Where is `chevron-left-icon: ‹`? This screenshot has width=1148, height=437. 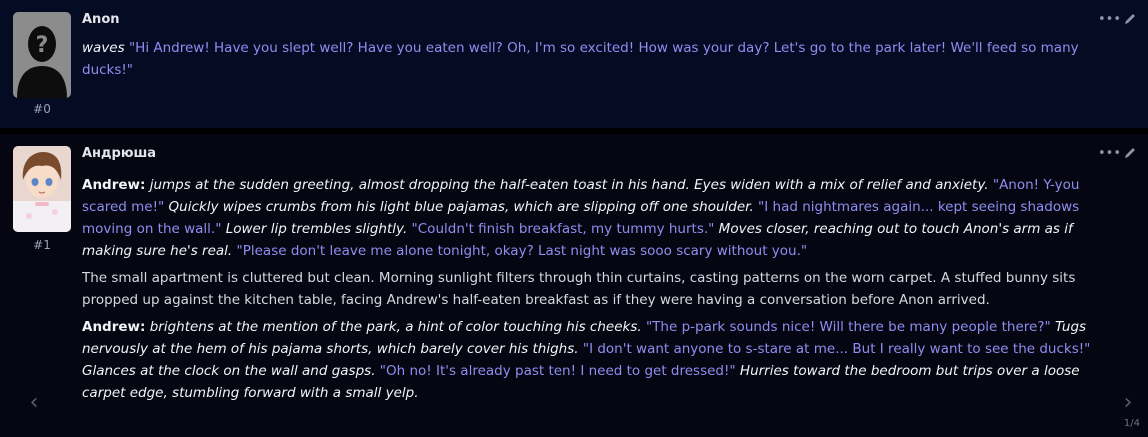
chevron-left-icon: ‹ is located at coordinates (34, 403).